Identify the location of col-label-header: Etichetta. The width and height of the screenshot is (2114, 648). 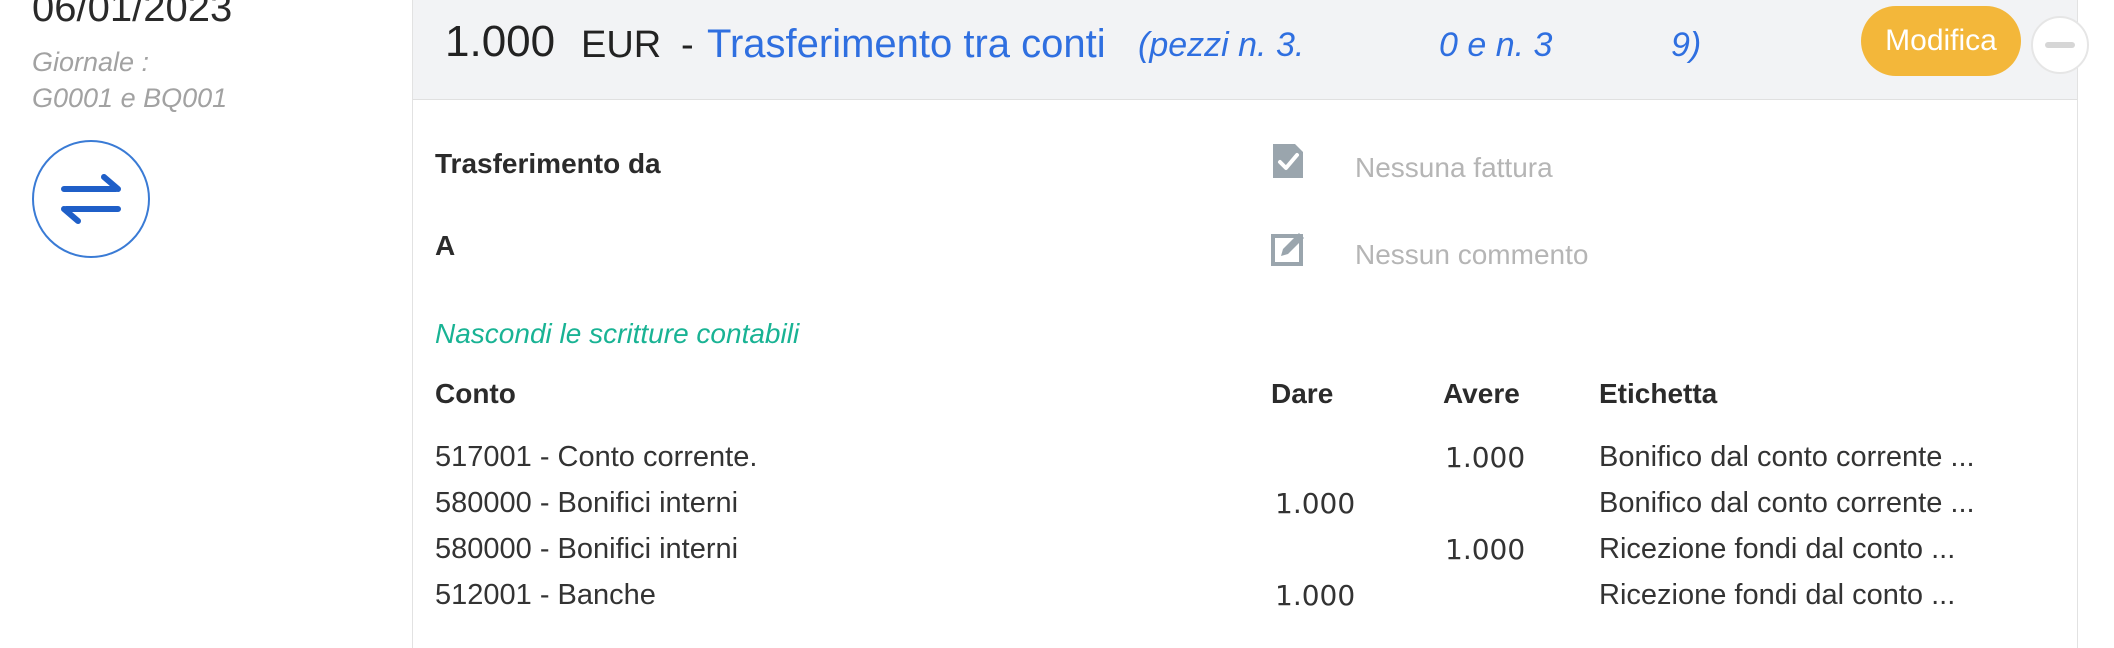
(1658, 393).